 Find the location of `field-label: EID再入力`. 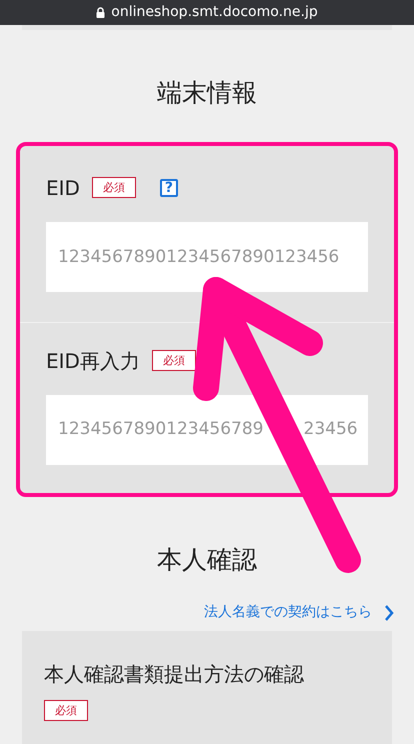

field-label: EID再入力 is located at coordinates (93, 361).